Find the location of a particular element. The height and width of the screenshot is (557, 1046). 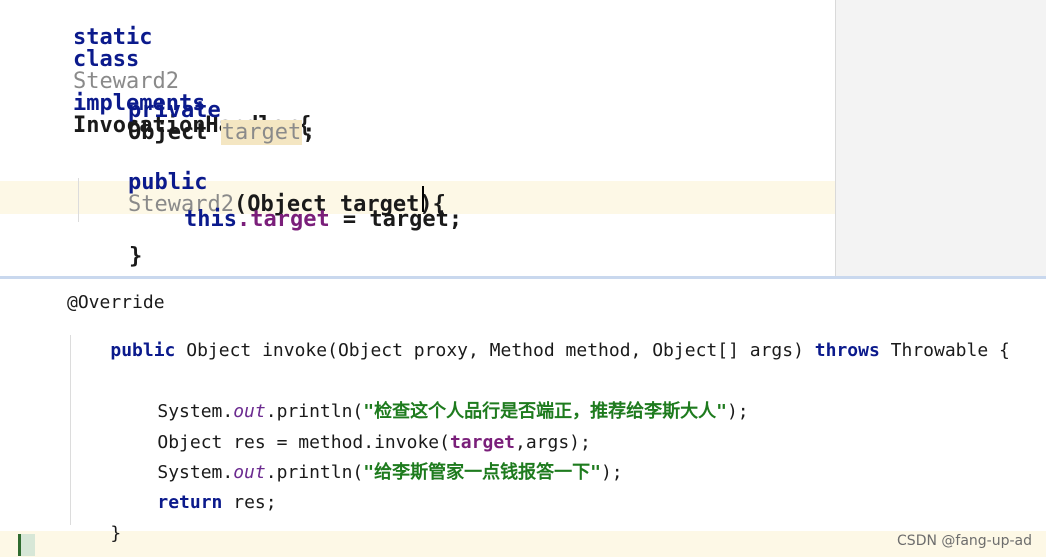

return-value: res; is located at coordinates (249, 502).